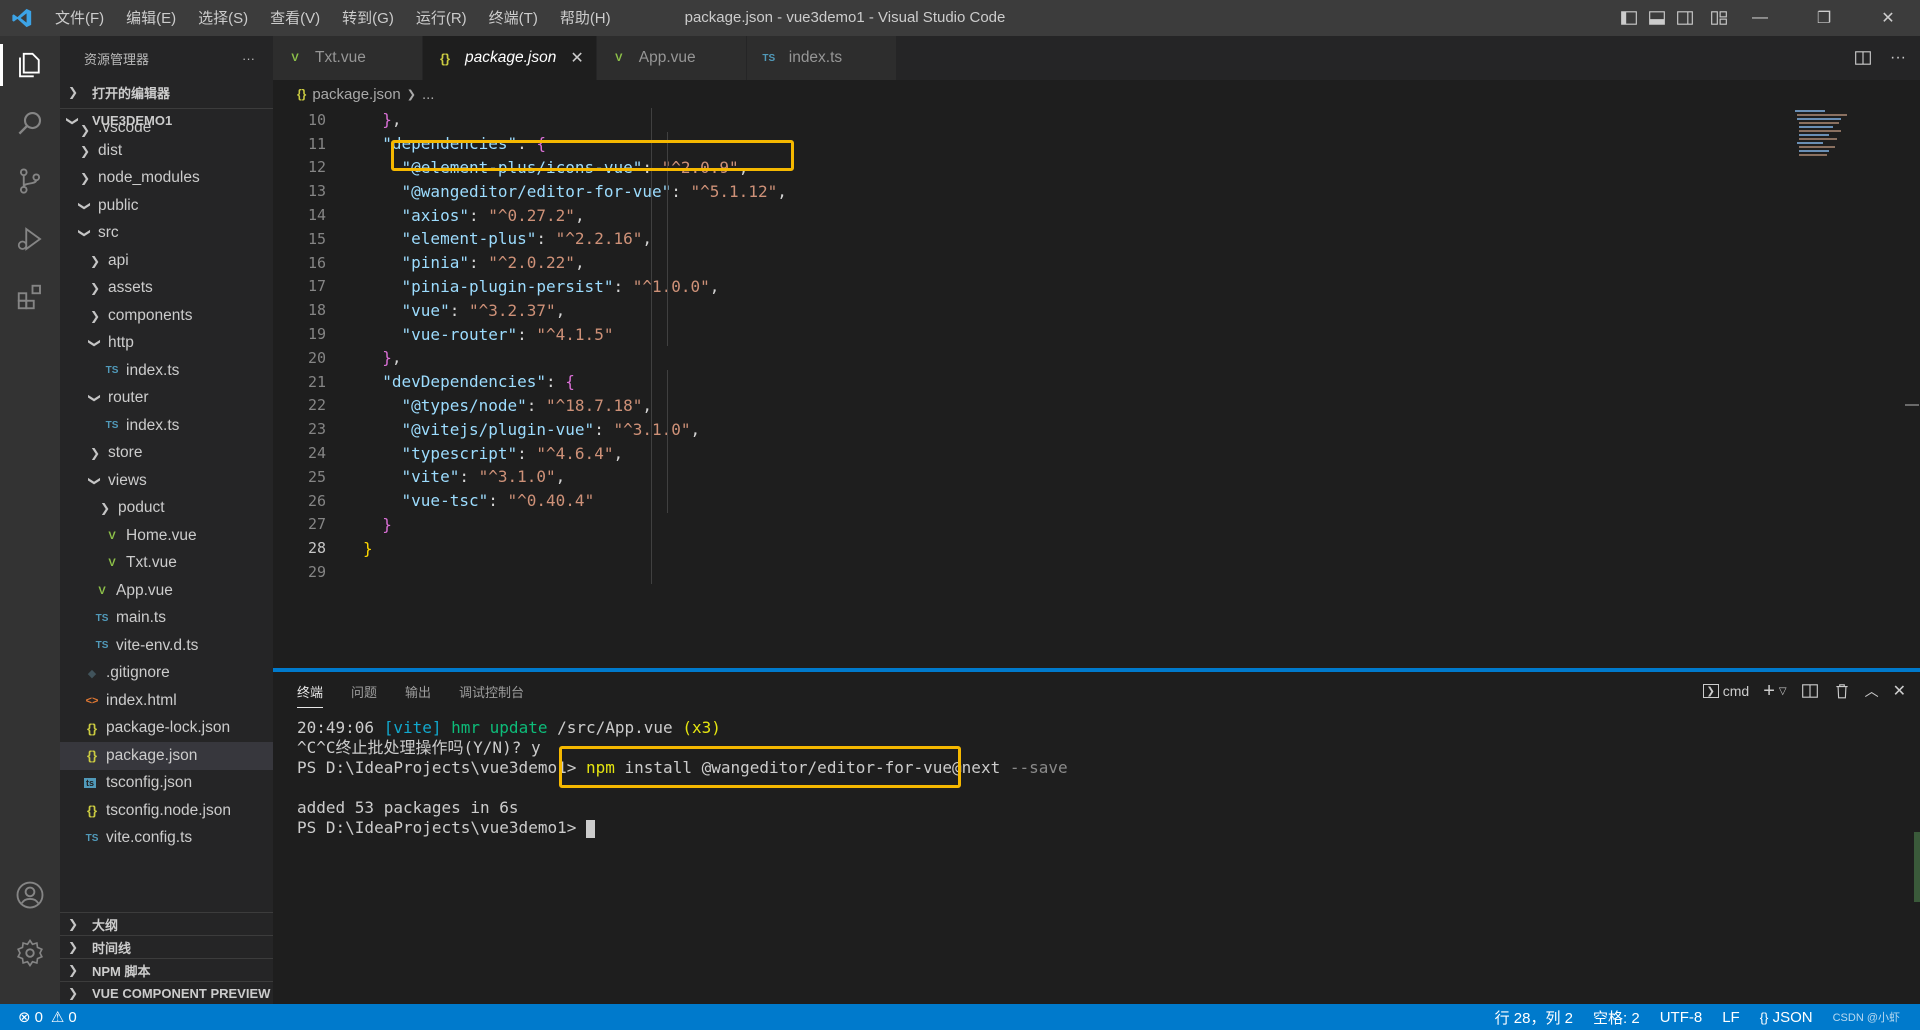  I want to click on toggle-primary-sidebar-icon, so click(1629, 18).